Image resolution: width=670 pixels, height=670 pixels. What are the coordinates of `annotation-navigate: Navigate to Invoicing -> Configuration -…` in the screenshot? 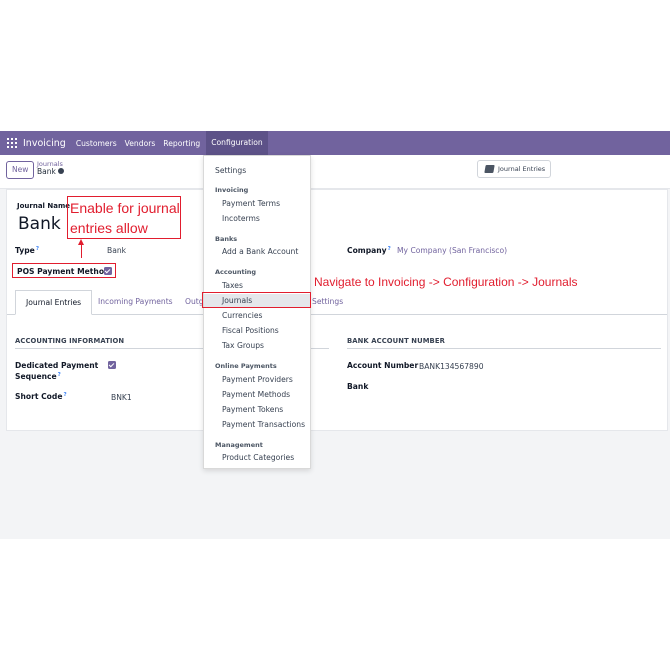 It's located at (446, 282).